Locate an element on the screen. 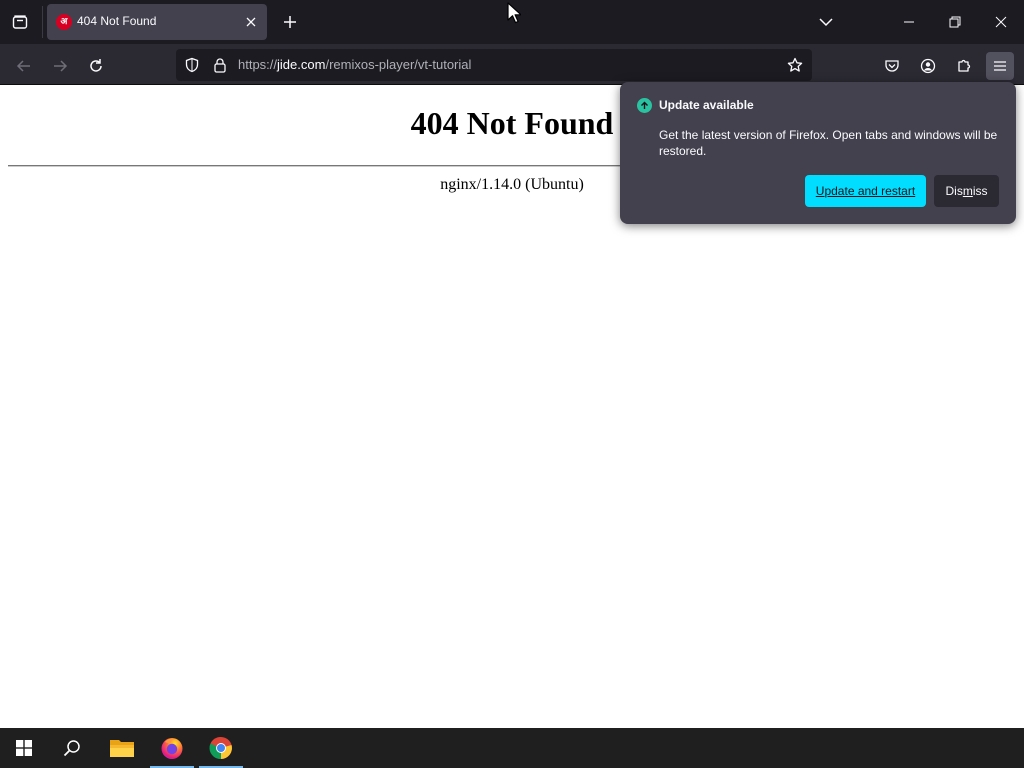  dismiss-accesskey: m is located at coordinates (967, 191).